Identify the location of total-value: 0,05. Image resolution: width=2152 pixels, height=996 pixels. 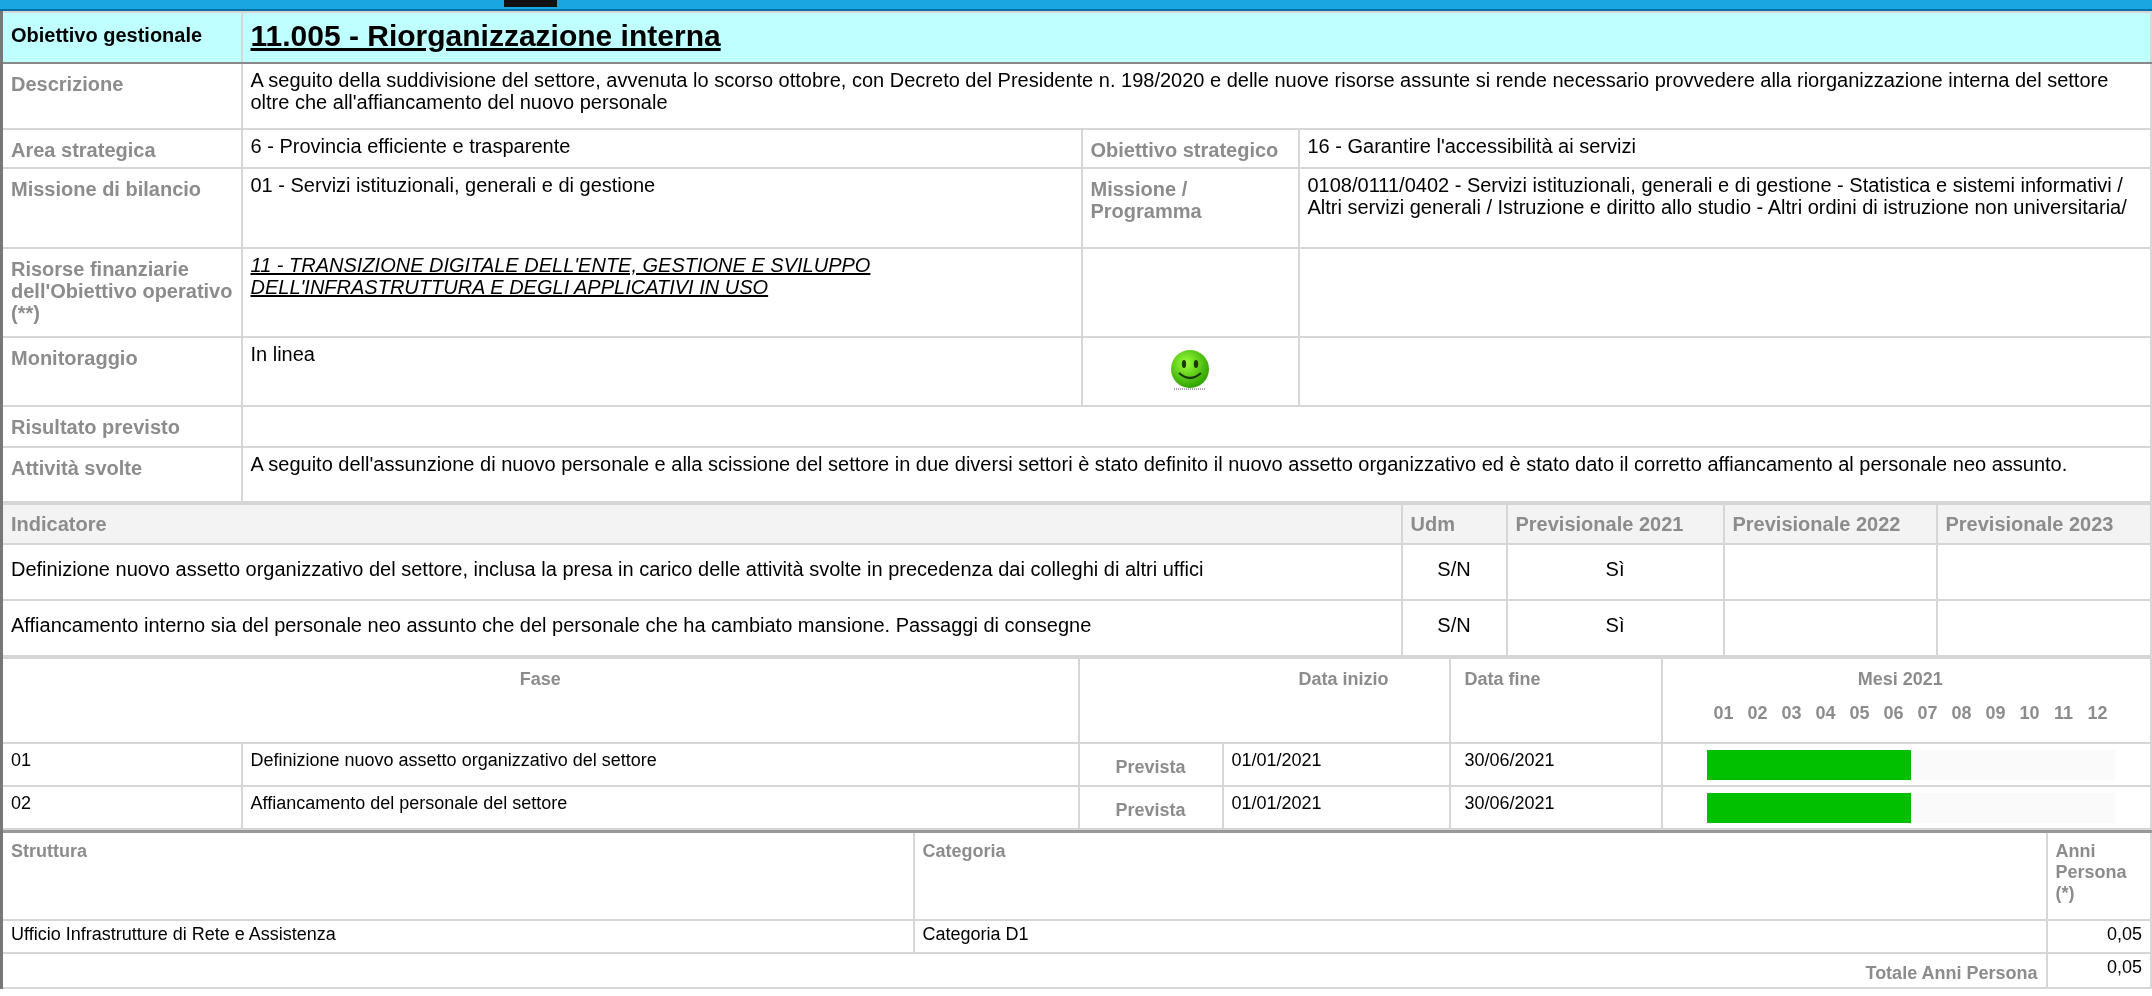
(2124, 966).